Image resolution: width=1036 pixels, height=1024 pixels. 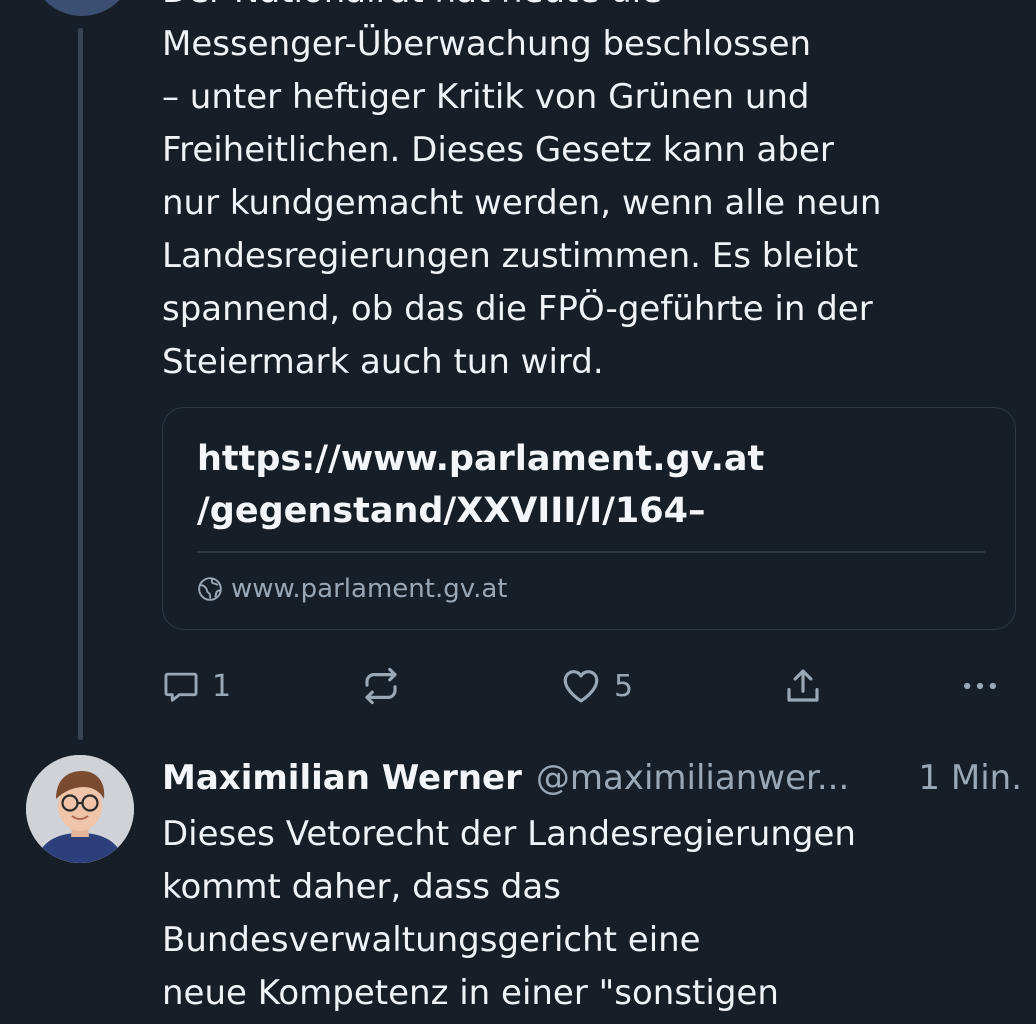 I want to click on post-text-line: Bundesverwaltungsgericht eine, so click(x=431, y=940).